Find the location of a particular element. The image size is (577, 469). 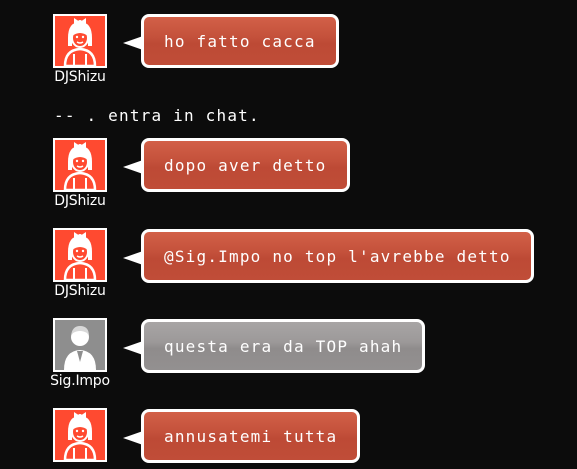

message-bubble: ho fatto cacca is located at coordinates (240, 41).